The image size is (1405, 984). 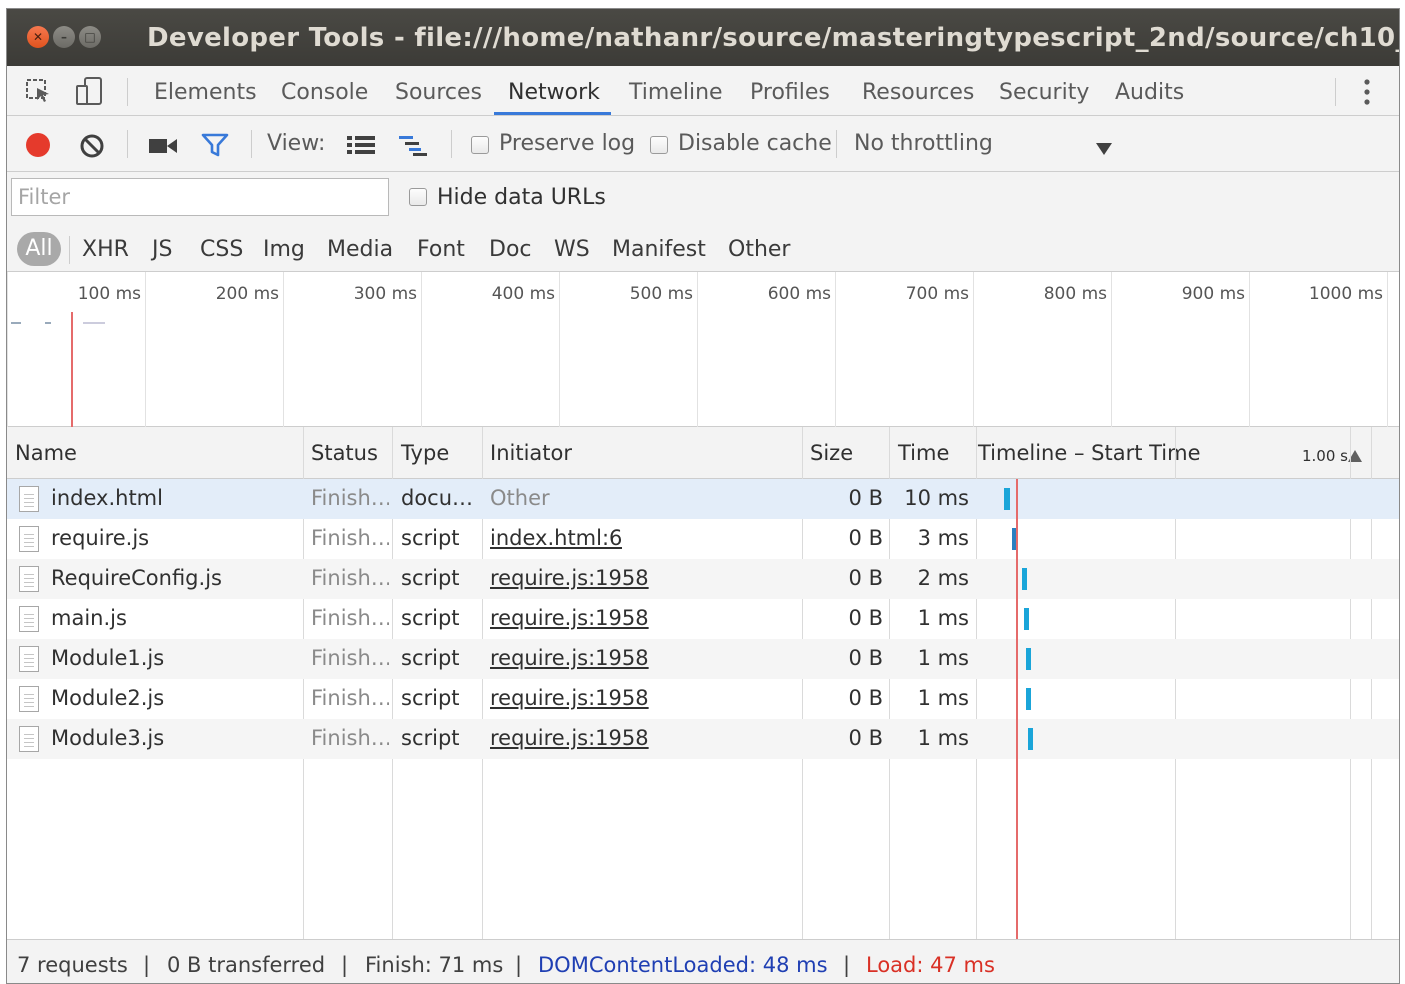 I want to click on throttling-select: No throttling, so click(x=923, y=143).